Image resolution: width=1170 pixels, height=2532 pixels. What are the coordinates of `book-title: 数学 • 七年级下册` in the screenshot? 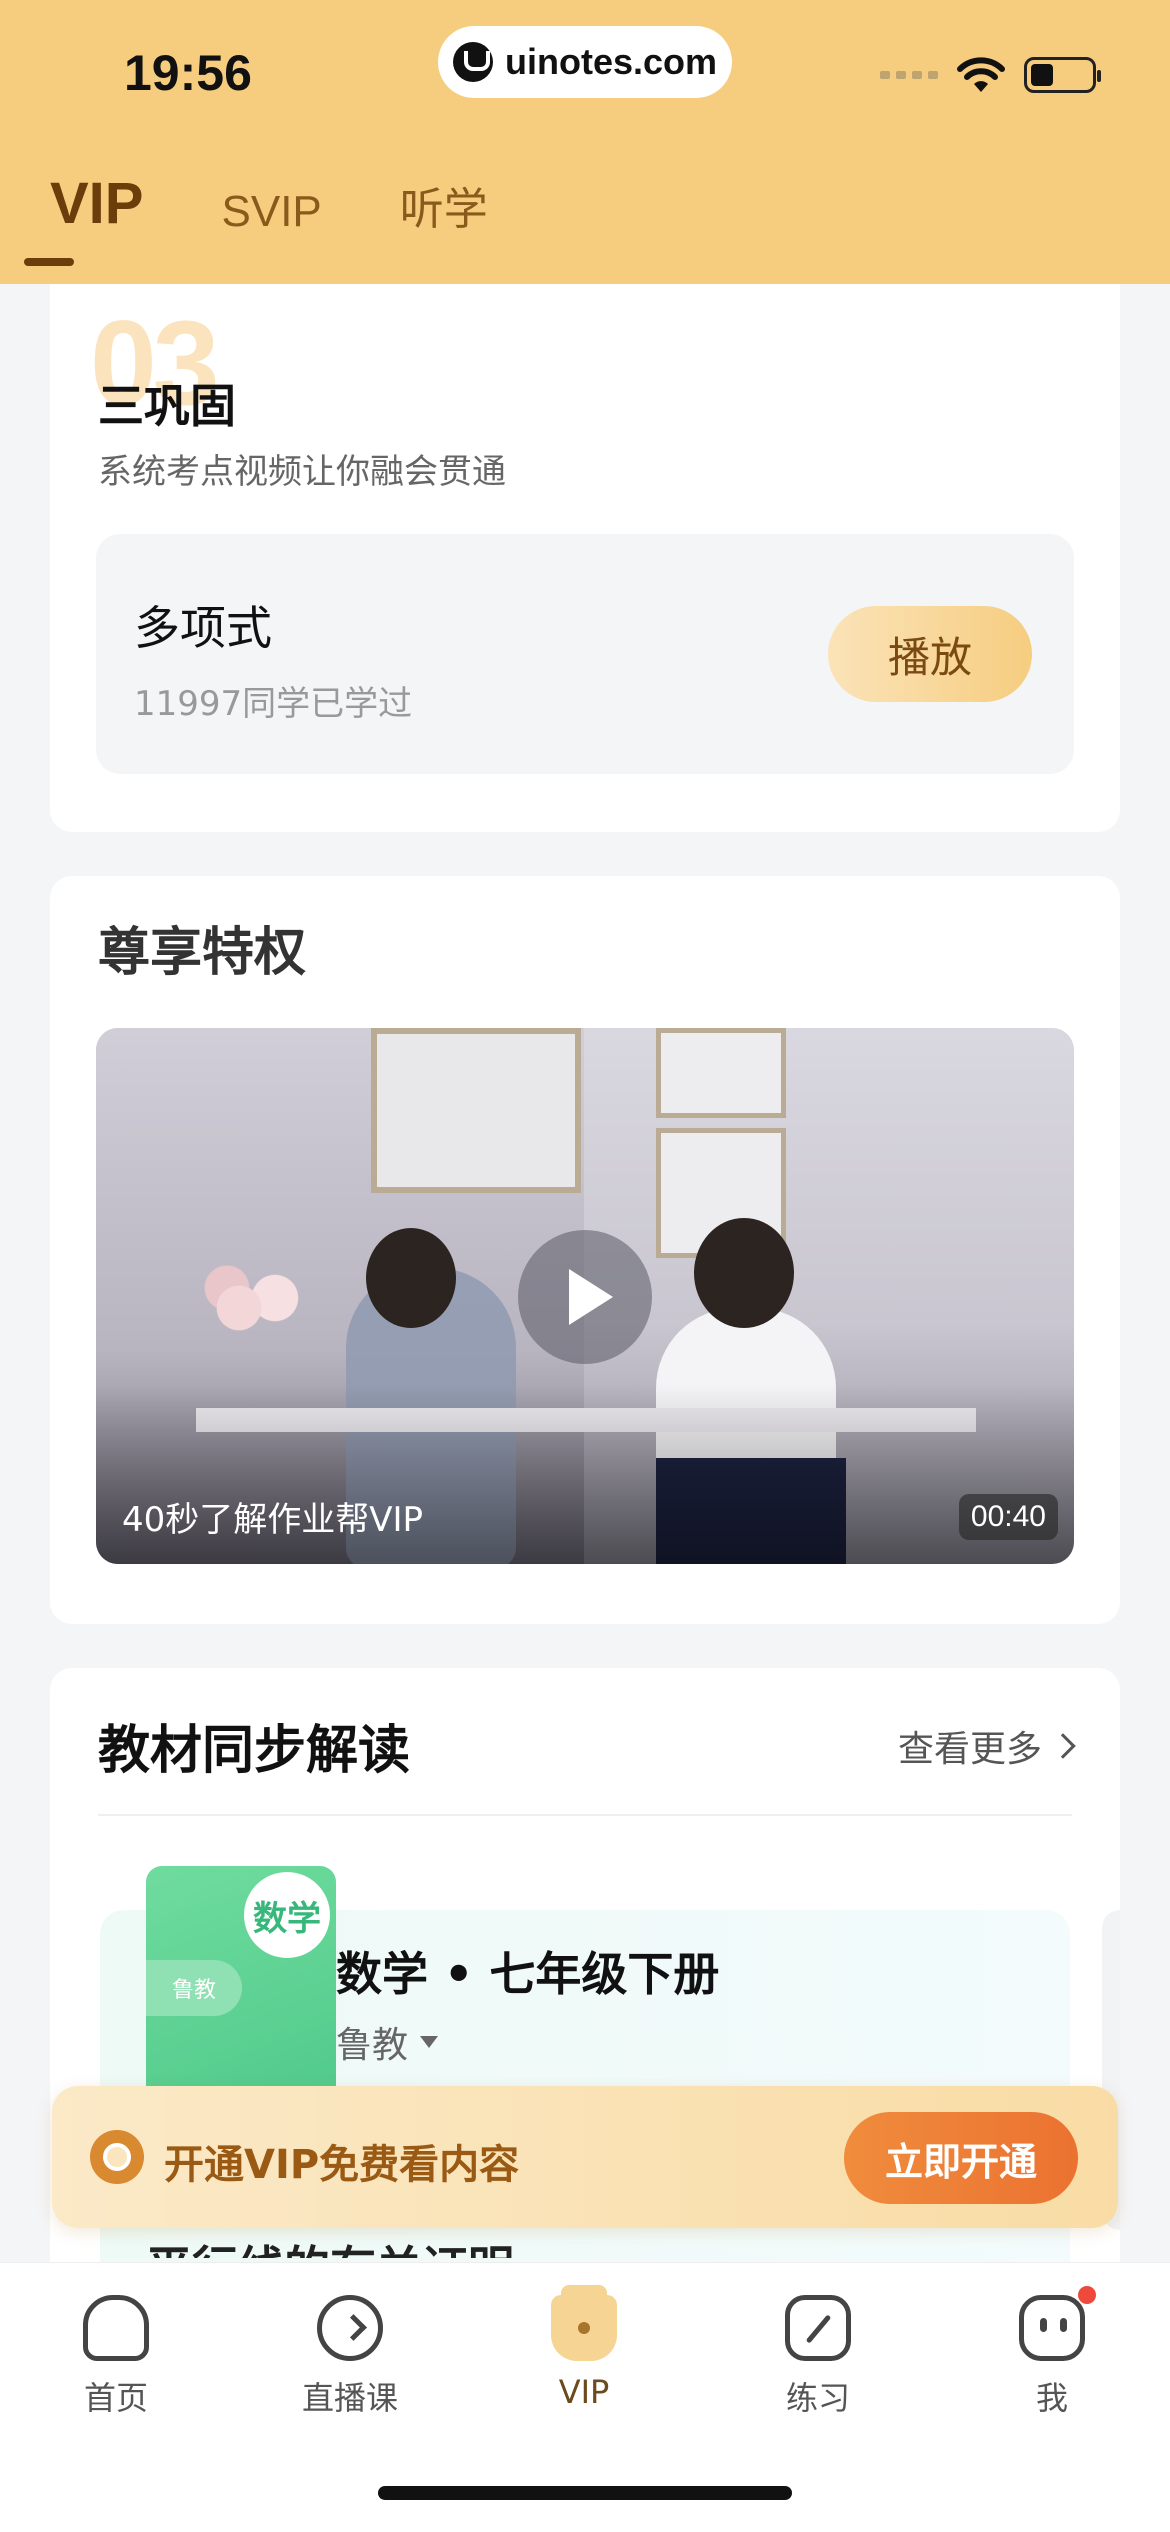 It's located at (528, 1974).